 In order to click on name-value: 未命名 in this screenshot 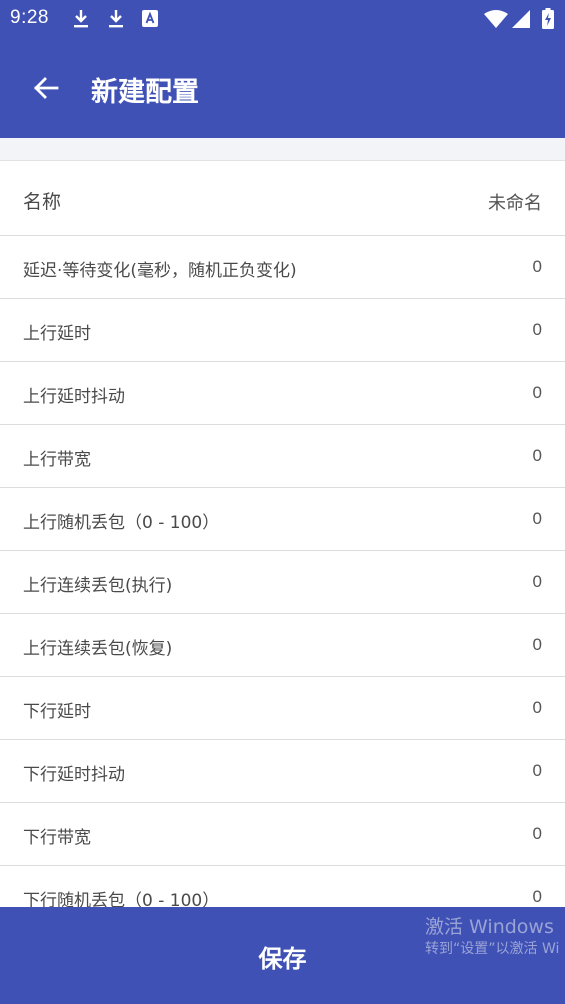, I will do `click(515, 203)`.